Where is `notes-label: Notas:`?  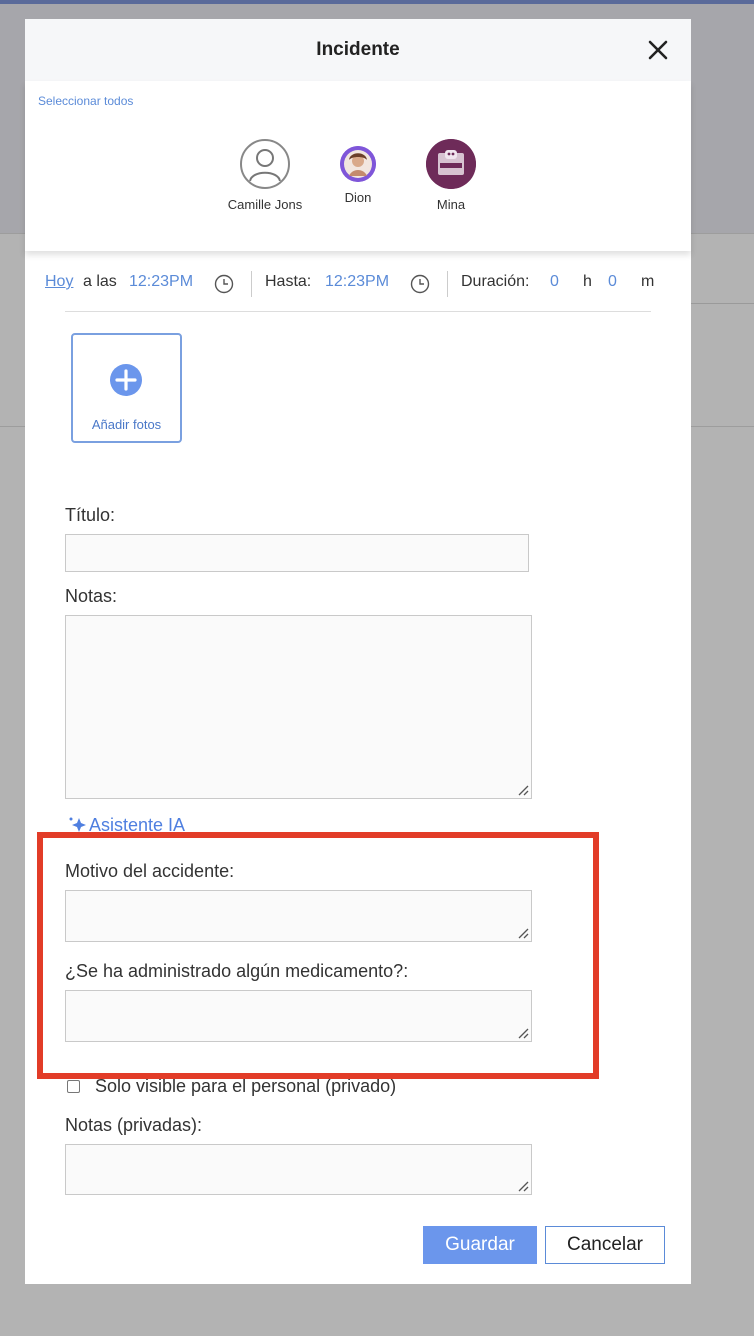 notes-label: Notas: is located at coordinates (91, 596).